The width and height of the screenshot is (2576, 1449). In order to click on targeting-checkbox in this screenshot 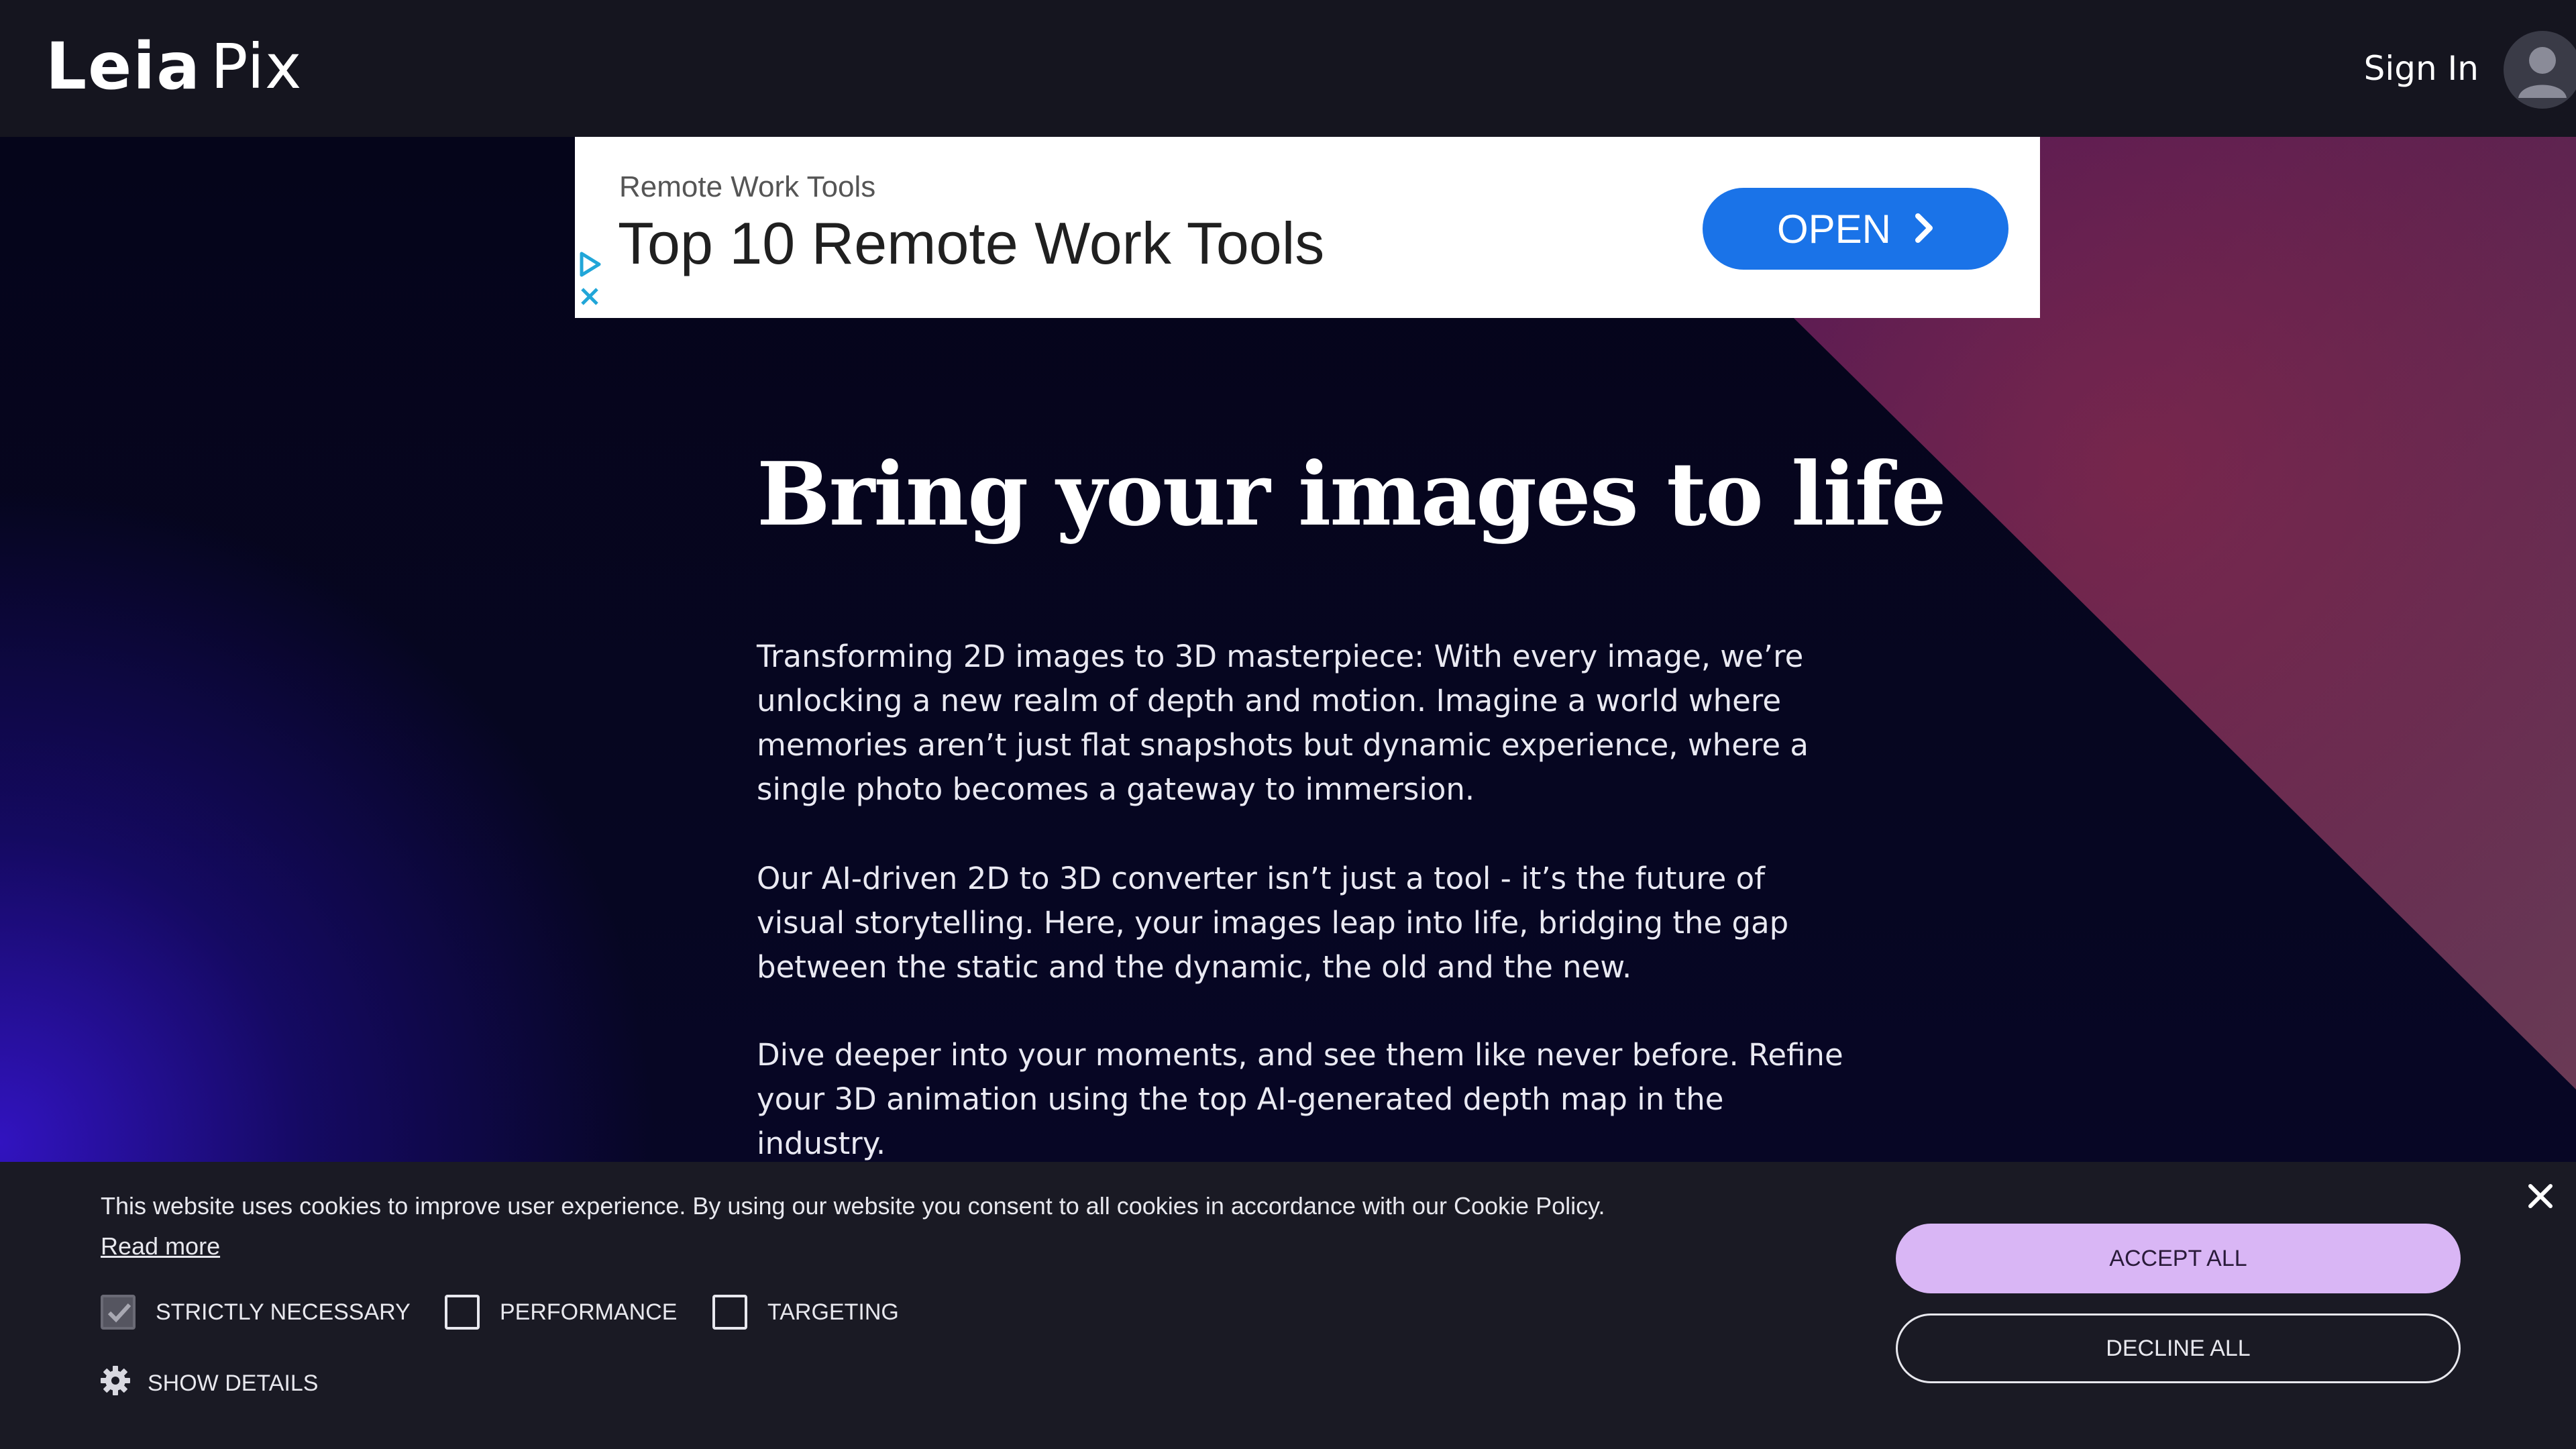, I will do `click(729, 1312)`.